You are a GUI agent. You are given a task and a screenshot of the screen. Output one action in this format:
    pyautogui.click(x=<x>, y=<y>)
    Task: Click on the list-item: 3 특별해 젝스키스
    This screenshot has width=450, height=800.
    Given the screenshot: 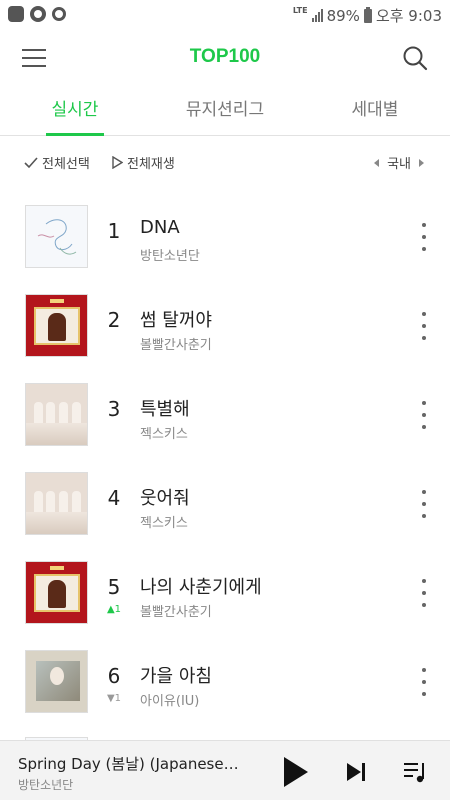 What is the action you would take?
    pyautogui.click(x=225, y=415)
    